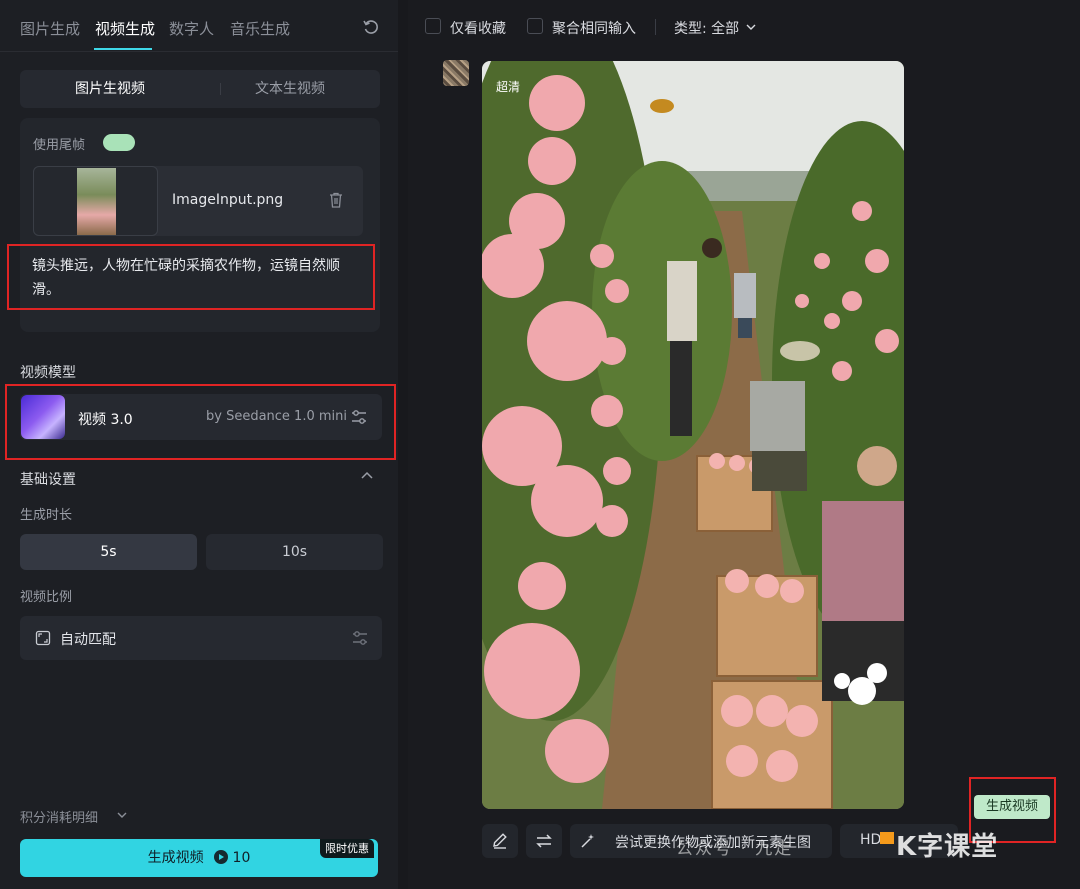 The width and height of the screenshot is (1080, 889). What do you see at coordinates (433, 26) in the screenshot?
I see `favorites-checkbox` at bounding box center [433, 26].